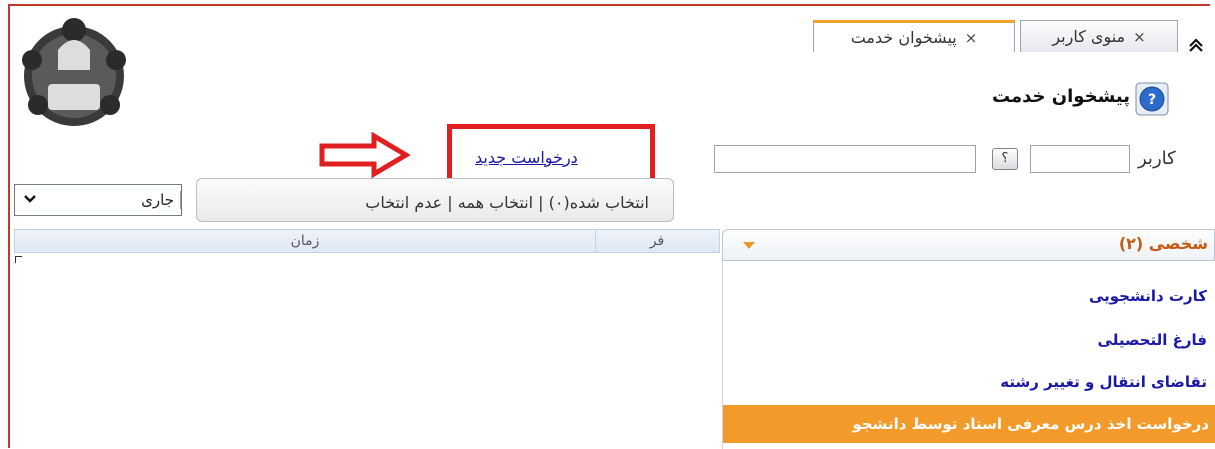 This screenshot has width=1215, height=449. Describe the element at coordinates (305, 241) in the screenshot. I see `column-time: زمان` at that location.